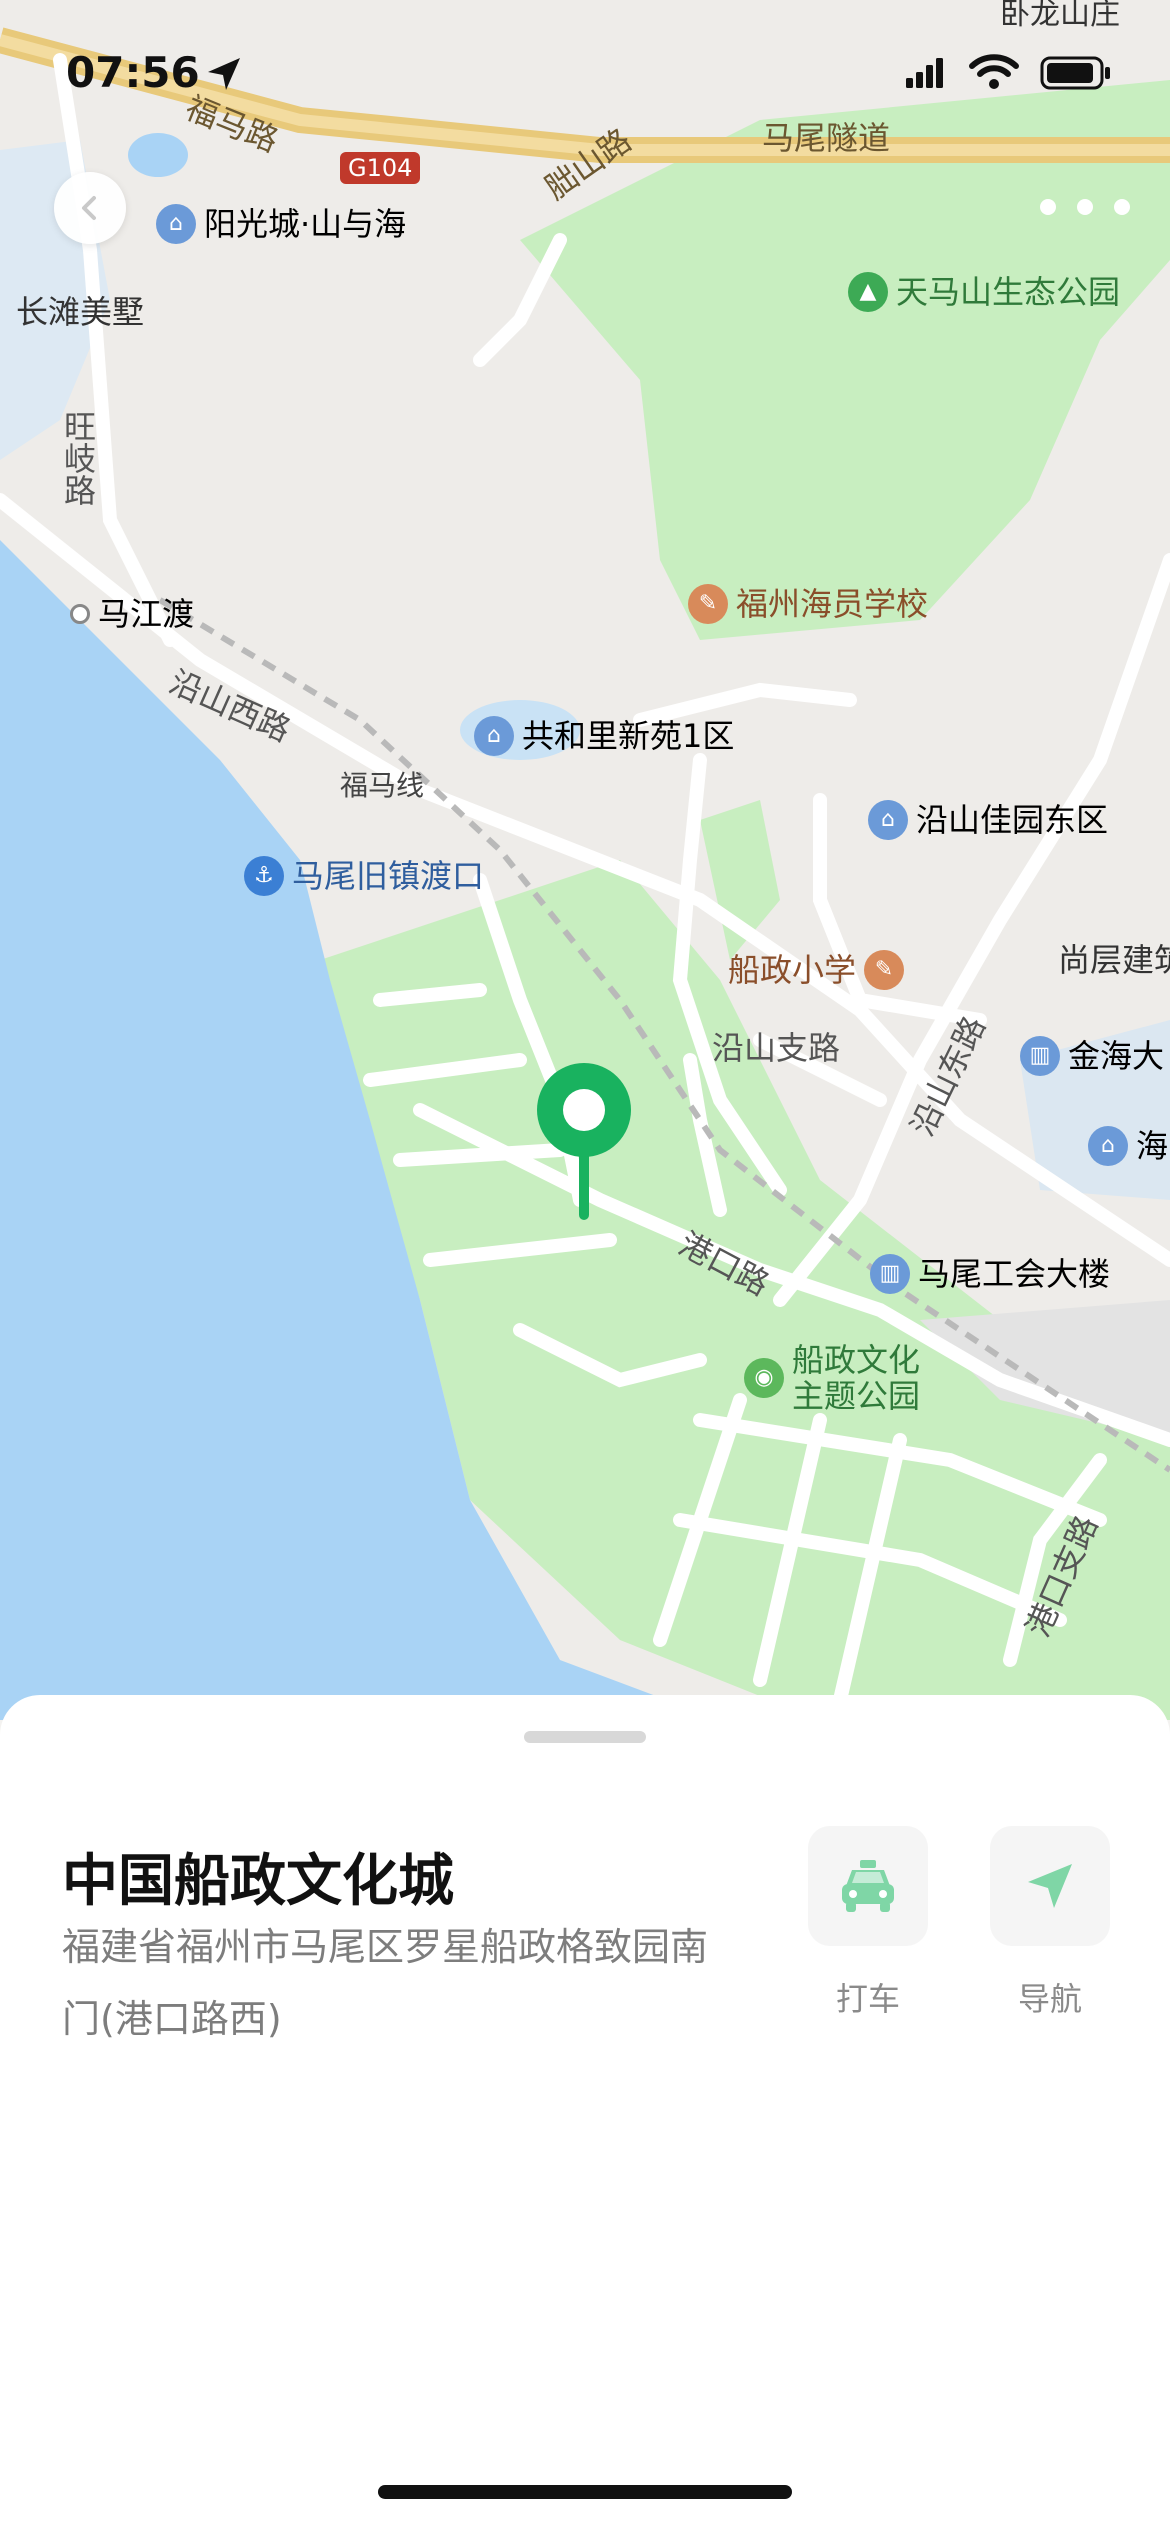  Describe the element at coordinates (776, 1048) in the screenshot. I see `road-label-yanshan-branch: 沿山支路` at that location.